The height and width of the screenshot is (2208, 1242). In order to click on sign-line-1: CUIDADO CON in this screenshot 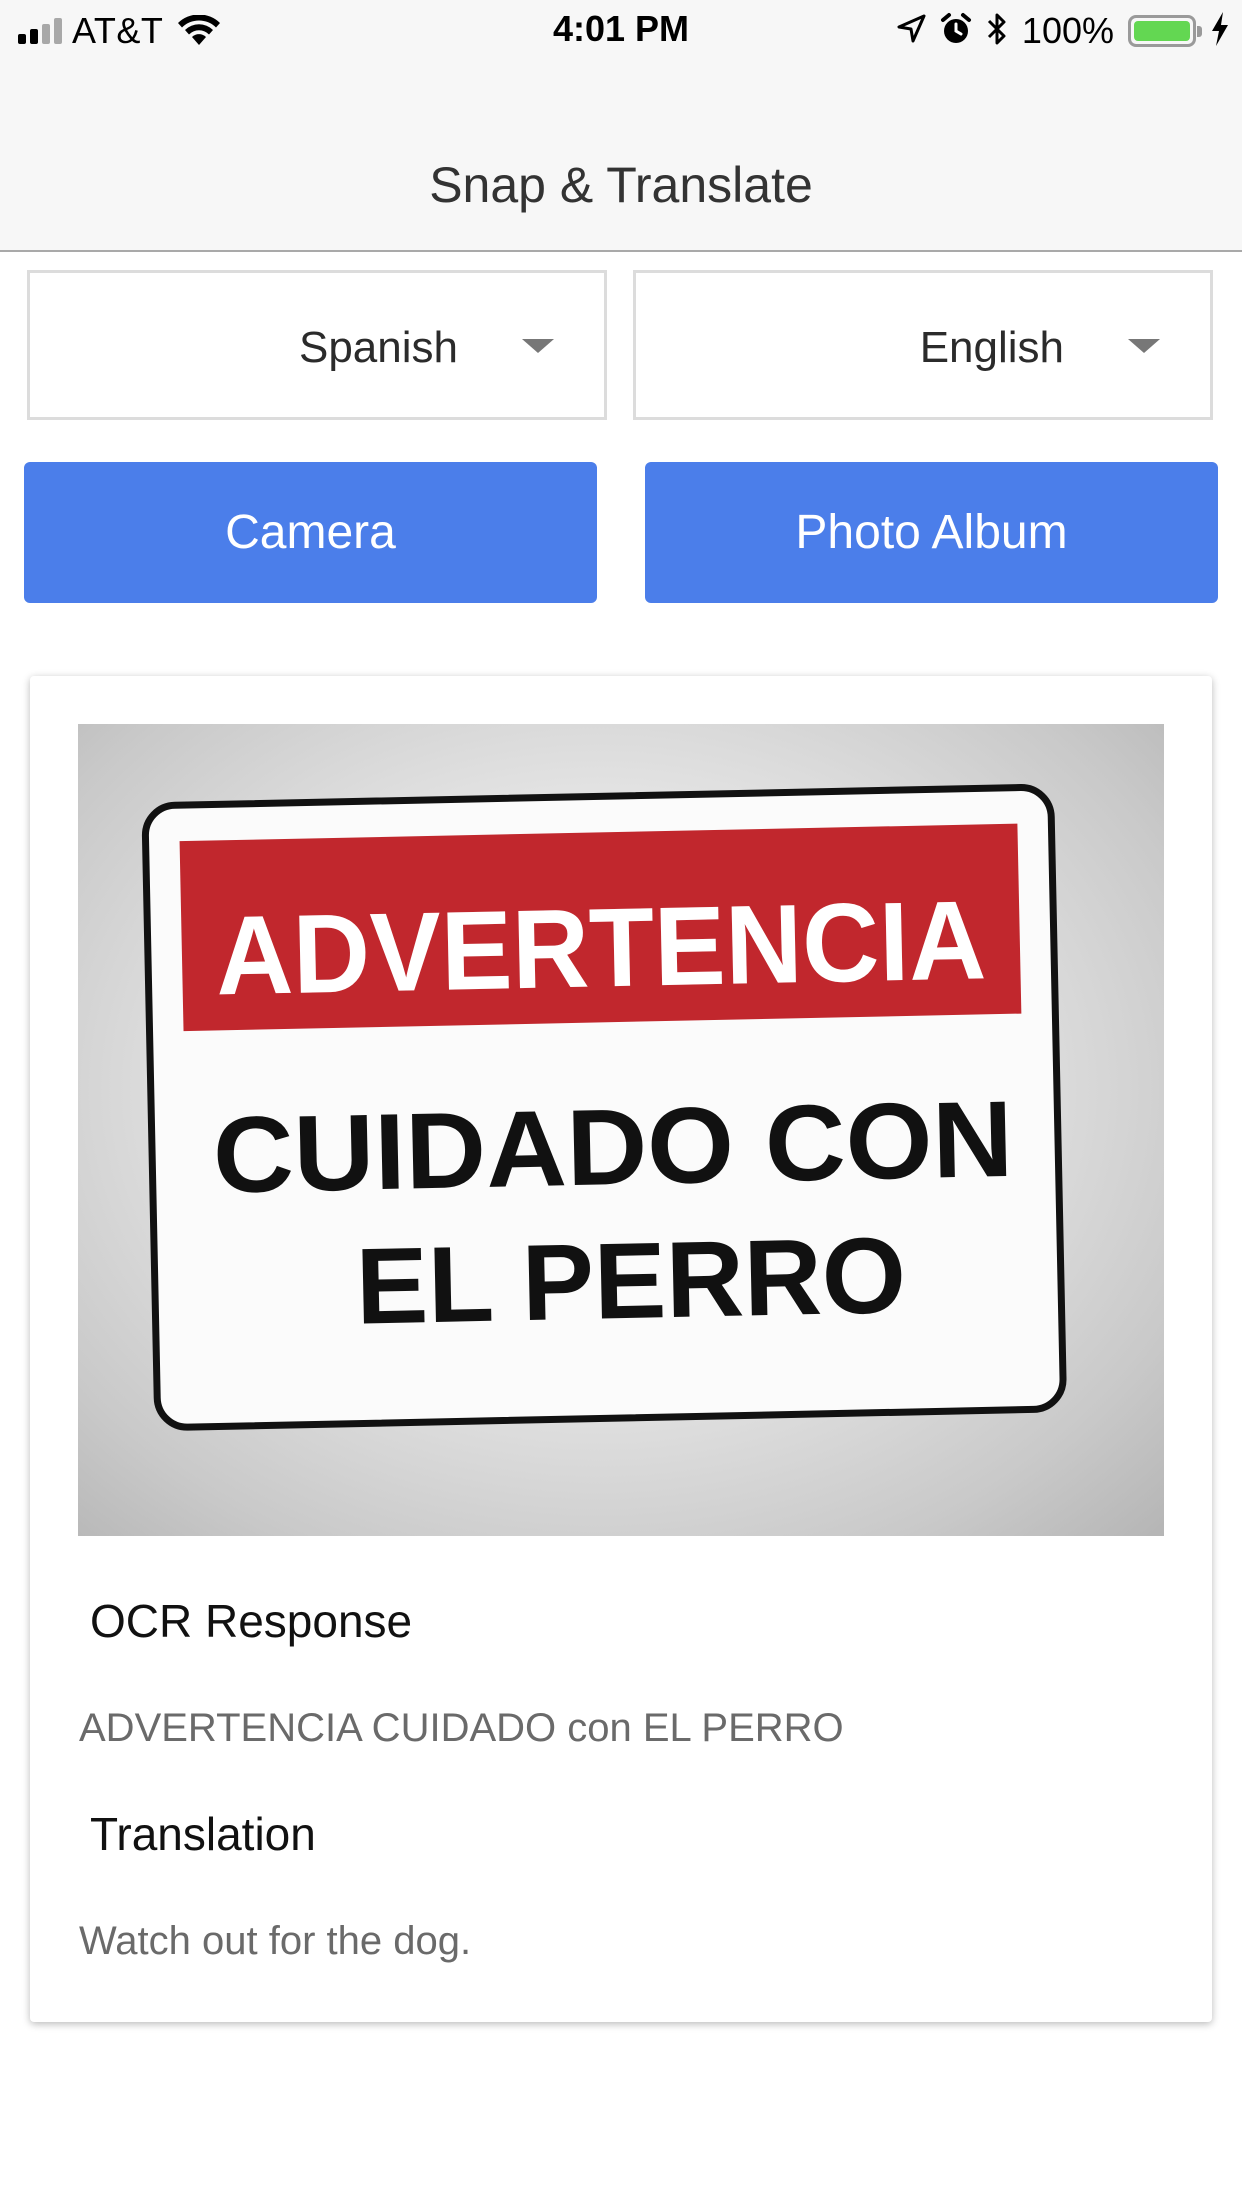, I will do `click(613, 1147)`.